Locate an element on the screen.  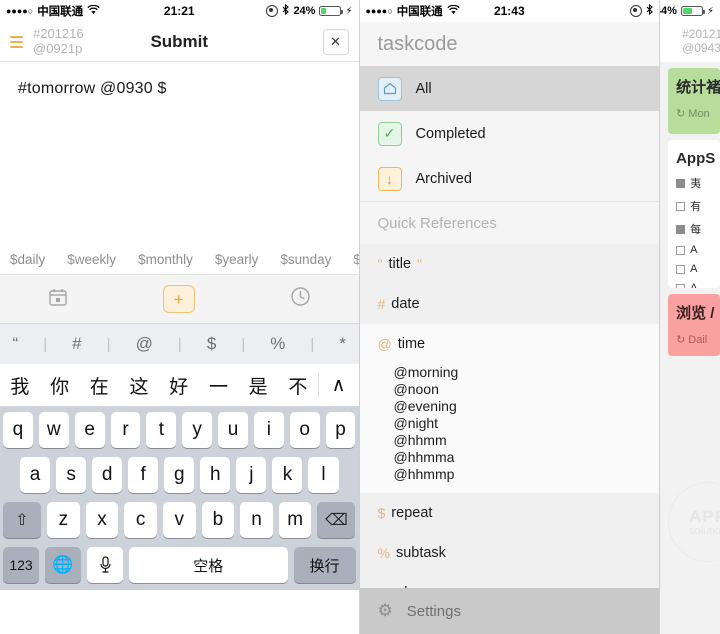
candidate-item: 不 is located at coordinates (298, 385).